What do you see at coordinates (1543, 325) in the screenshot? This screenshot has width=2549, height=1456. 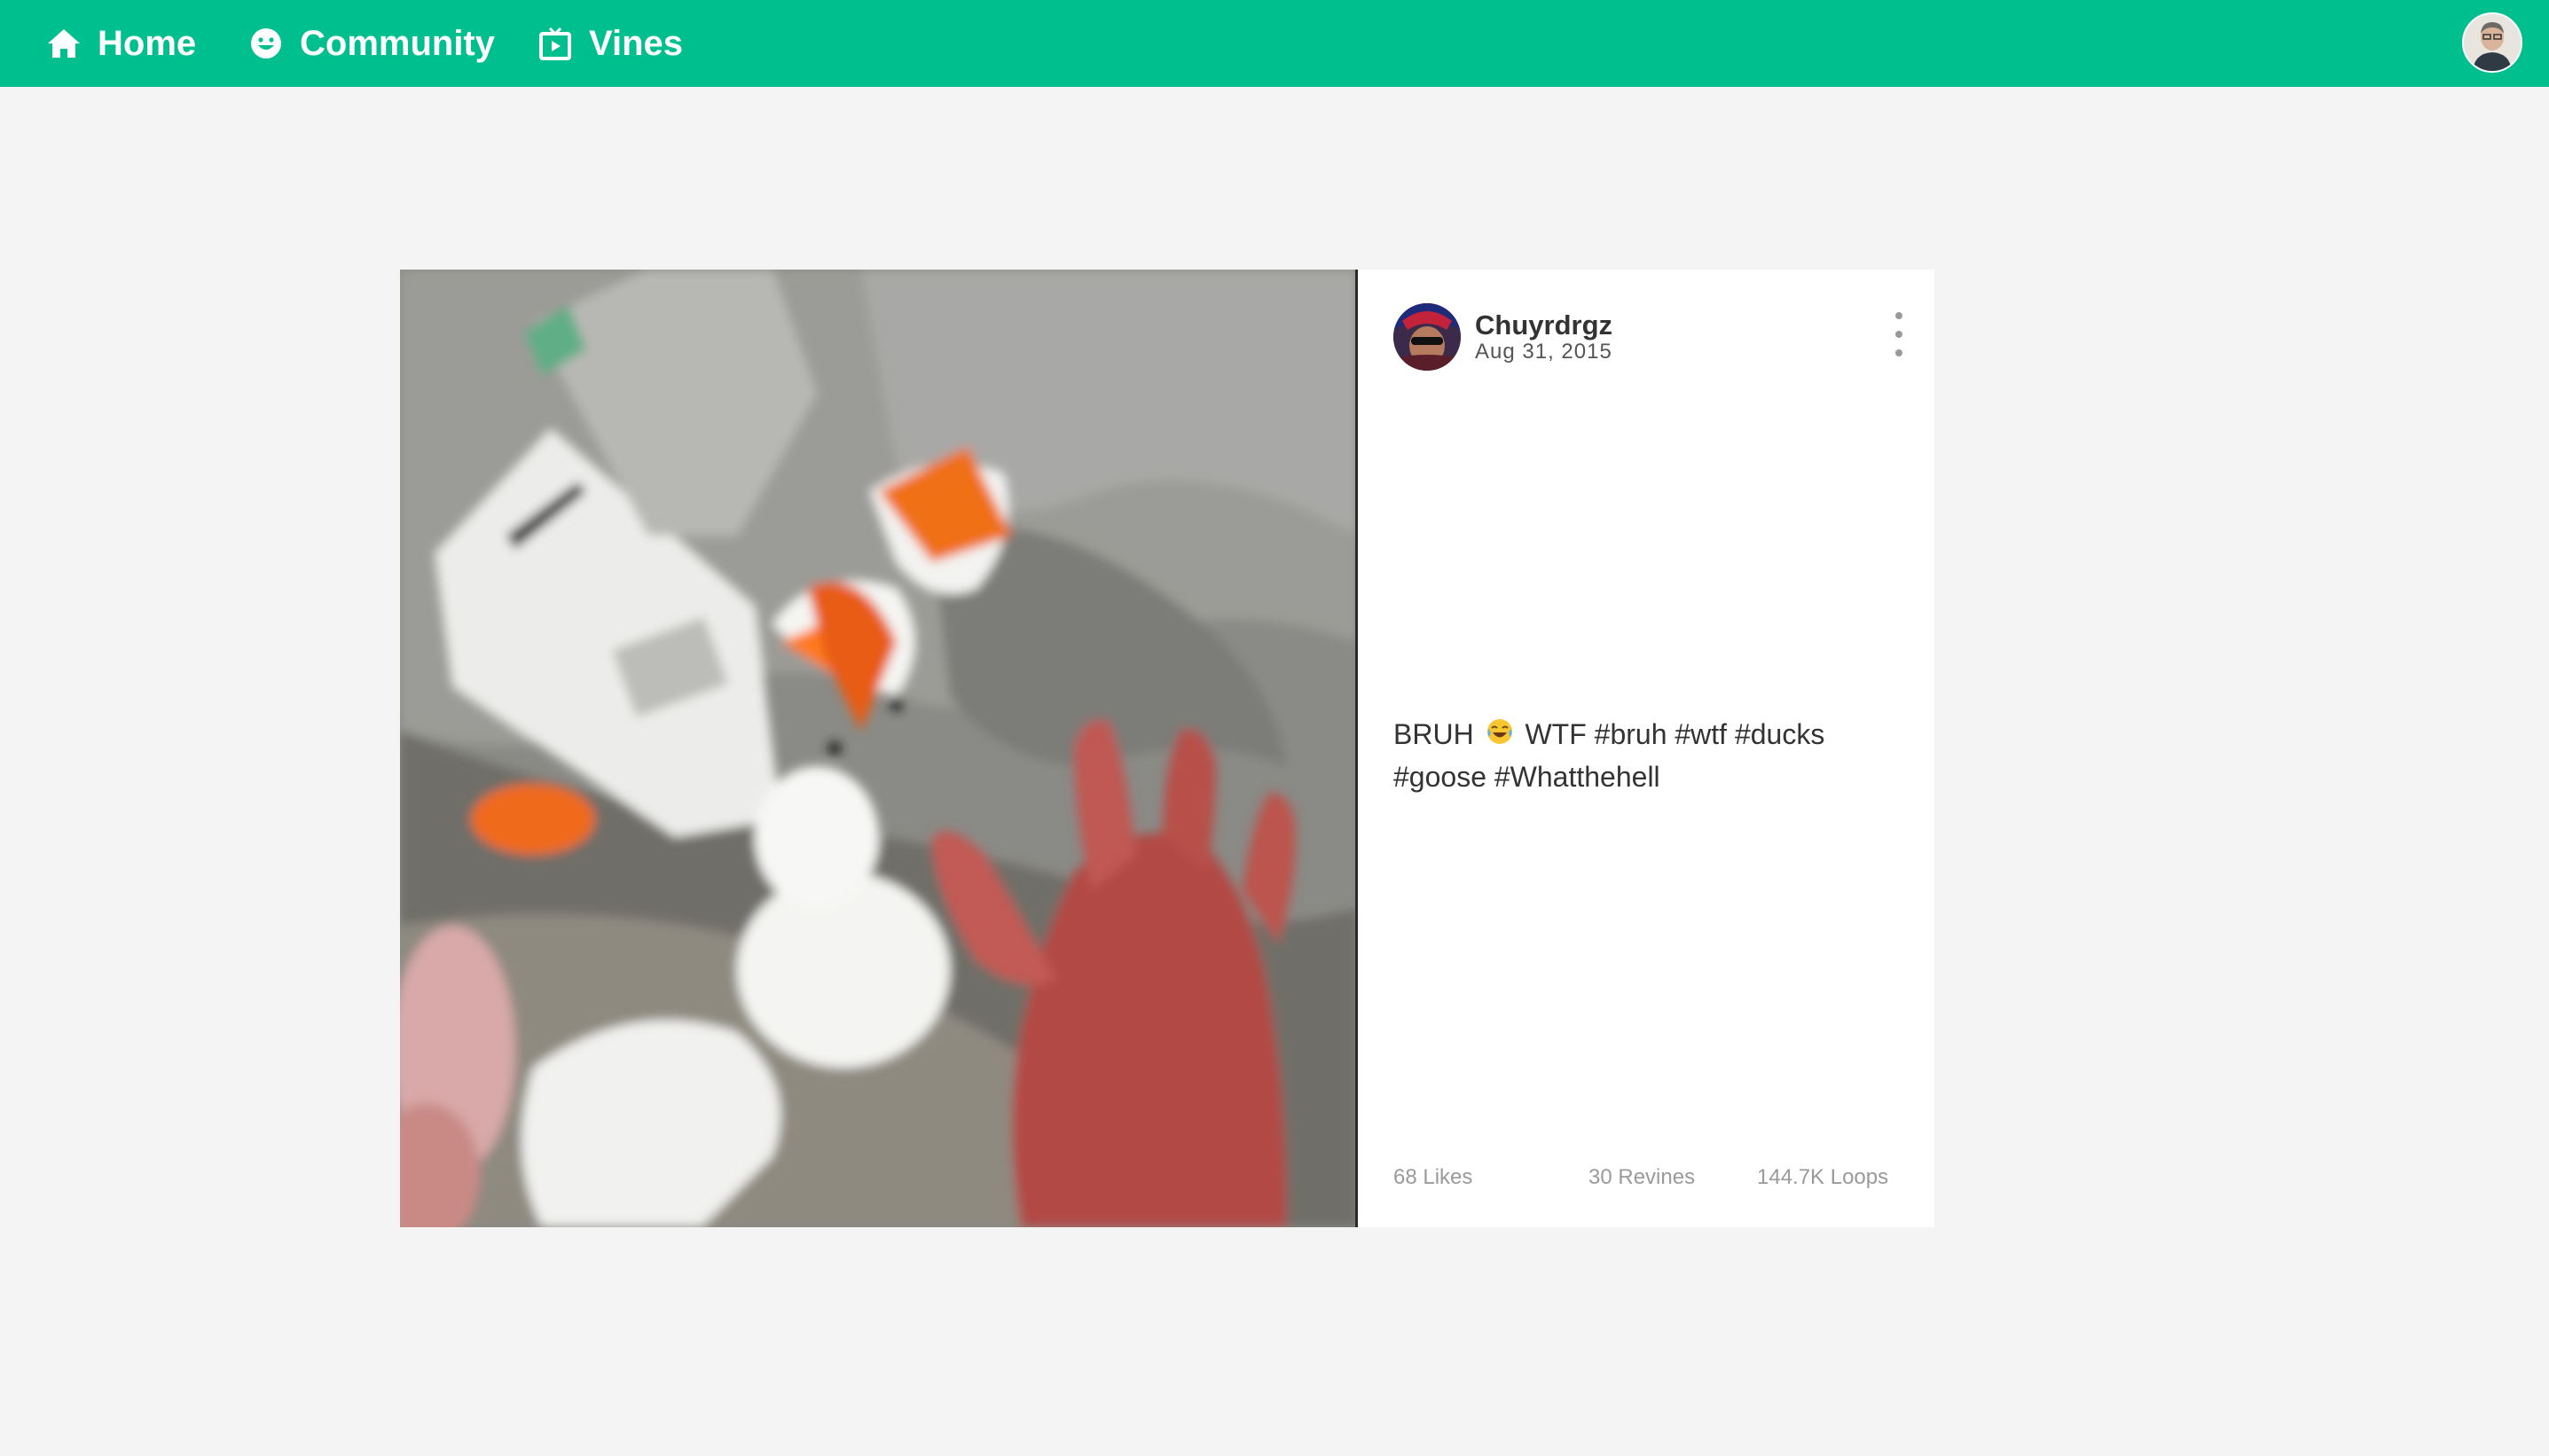 I see `author-name: Chuyrdrgz` at bounding box center [1543, 325].